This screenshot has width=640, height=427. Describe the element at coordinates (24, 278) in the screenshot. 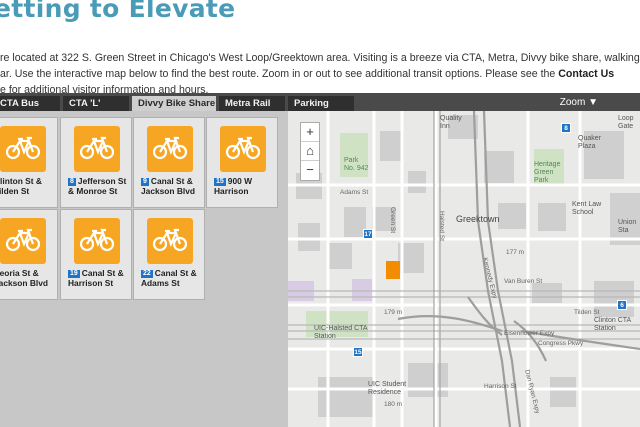

I see `station-name: Peoria St & Jackson Blvd` at that location.